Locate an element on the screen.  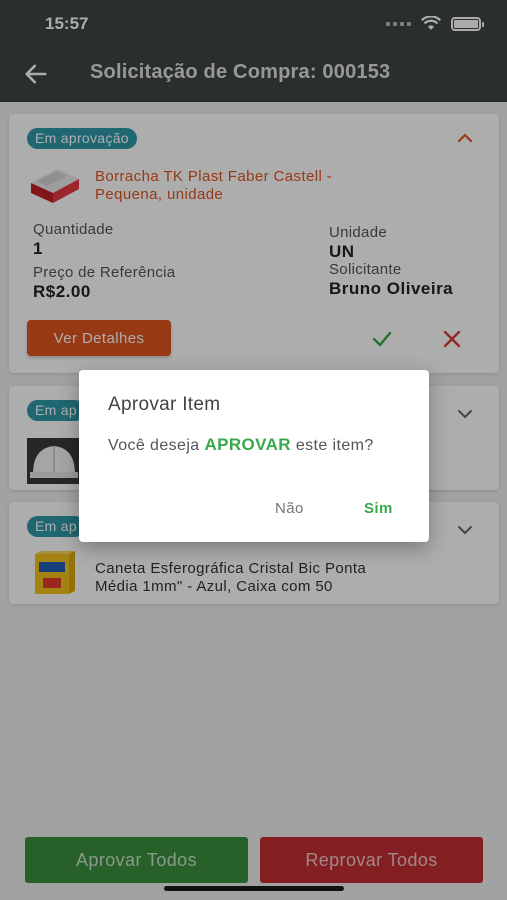
dialog-message: Você deseja APROVAR este item? is located at coordinates (241, 445).